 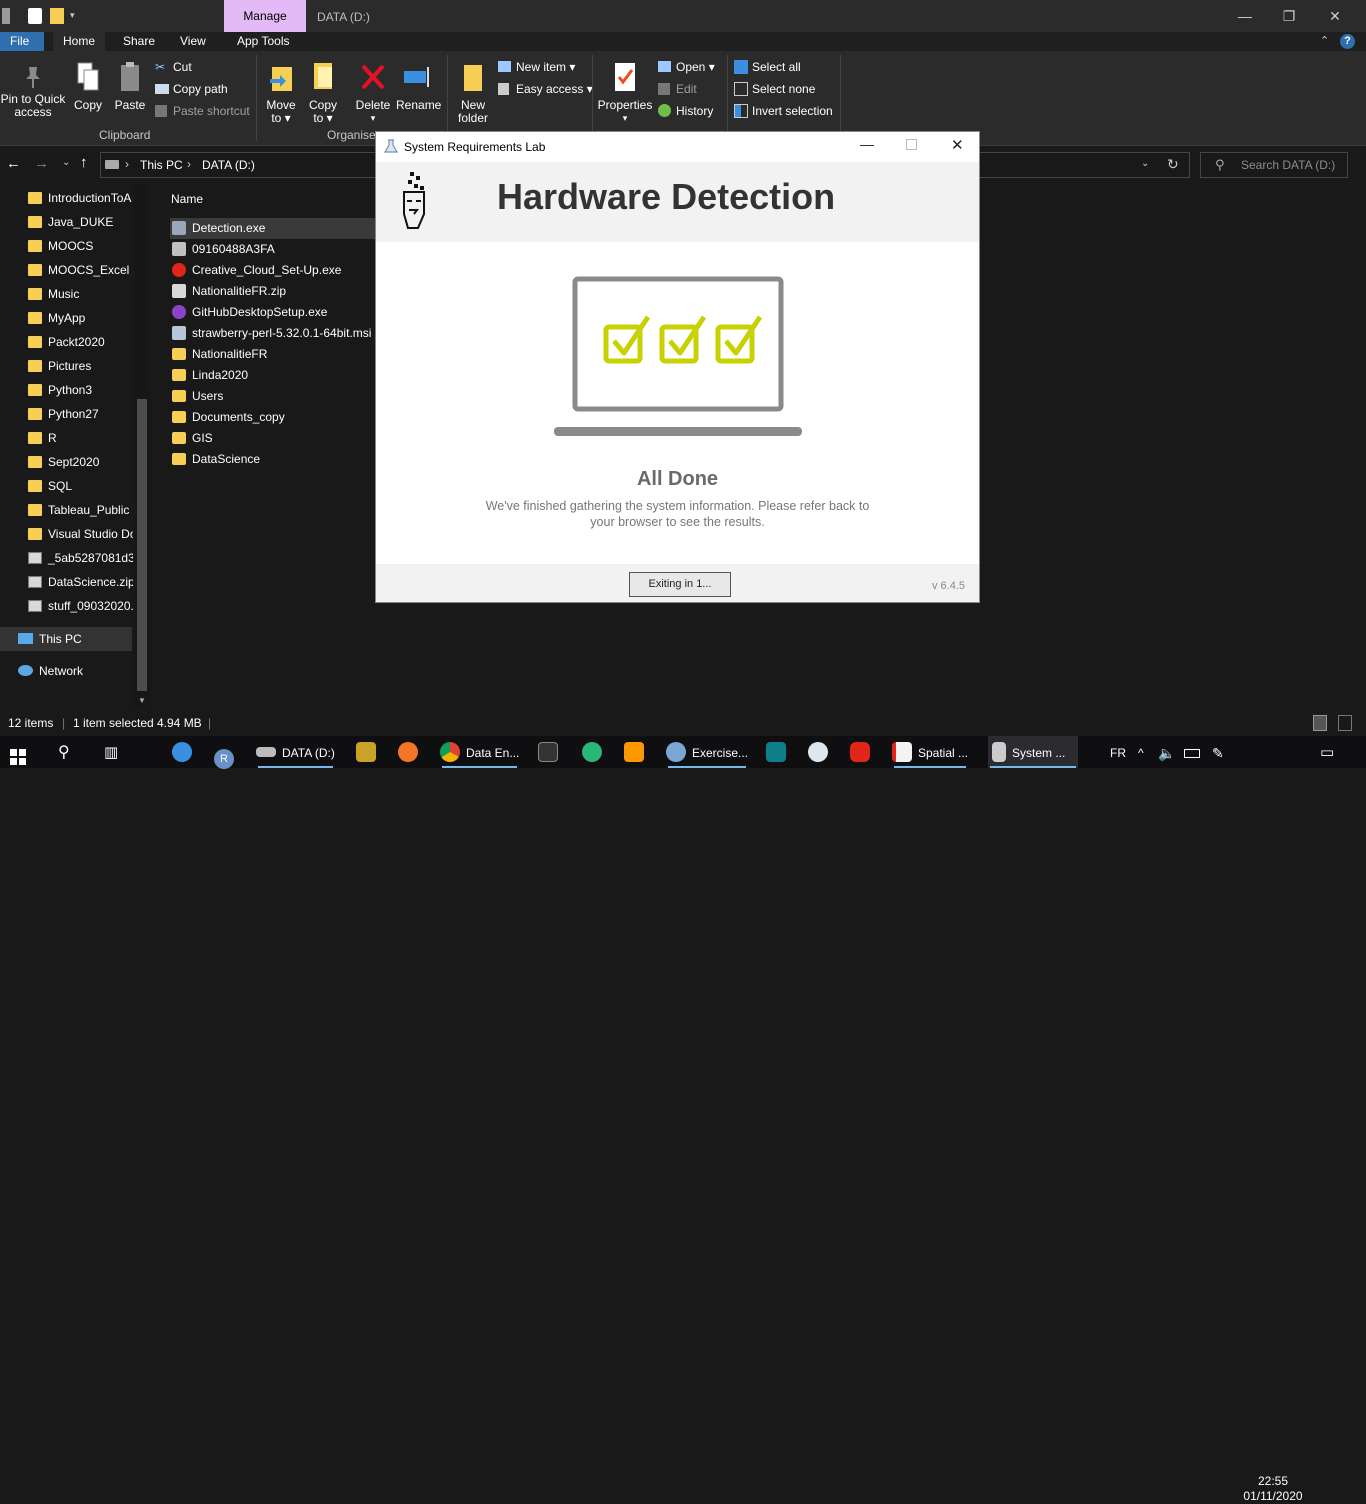 What do you see at coordinates (545, 89) in the screenshot?
I see `easy-access-button: Easy access ▾` at bounding box center [545, 89].